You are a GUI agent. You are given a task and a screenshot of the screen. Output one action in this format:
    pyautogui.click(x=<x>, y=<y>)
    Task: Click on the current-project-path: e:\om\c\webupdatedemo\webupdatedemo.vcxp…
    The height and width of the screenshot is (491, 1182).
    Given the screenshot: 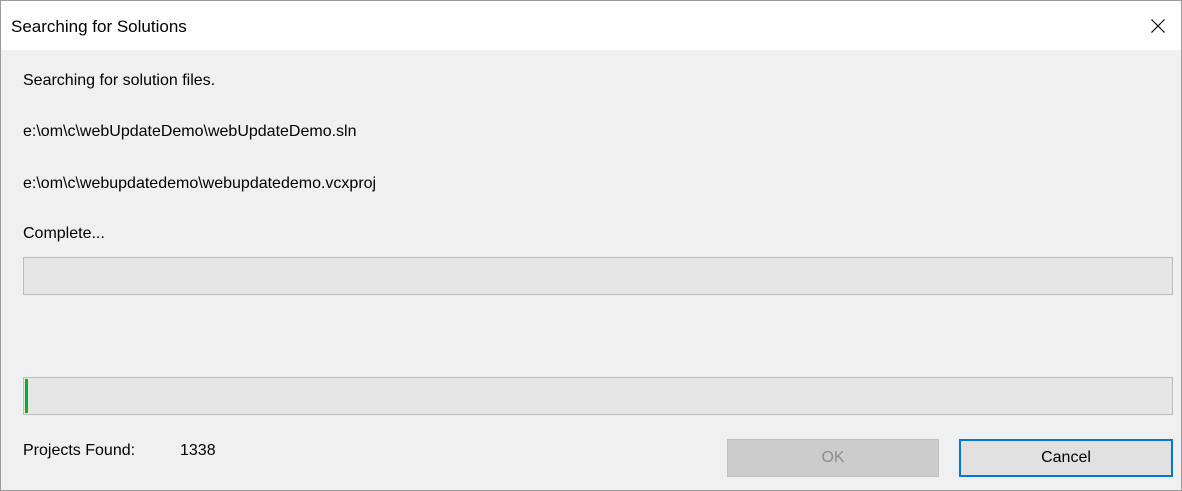 What is the action you would take?
    pyautogui.click(x=200, y=183)
    